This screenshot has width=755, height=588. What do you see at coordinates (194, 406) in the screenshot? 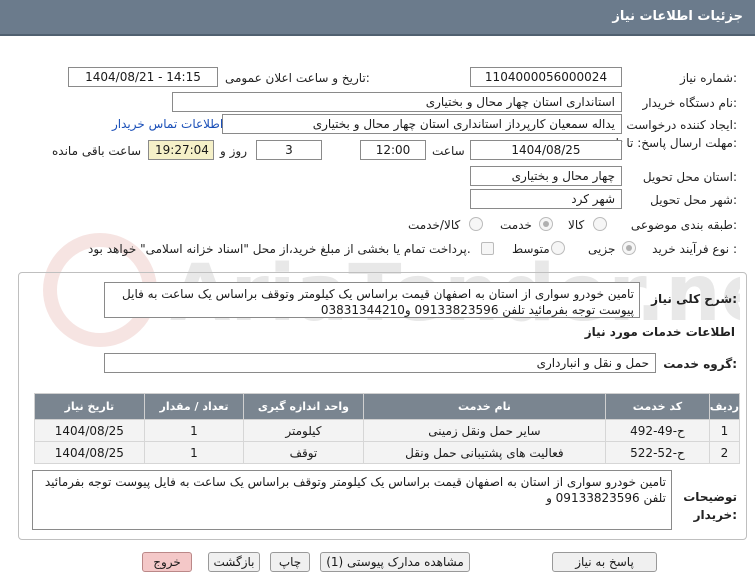
I see `col-quantity: تعداد / مقدار` at bounding box center [194, 406].